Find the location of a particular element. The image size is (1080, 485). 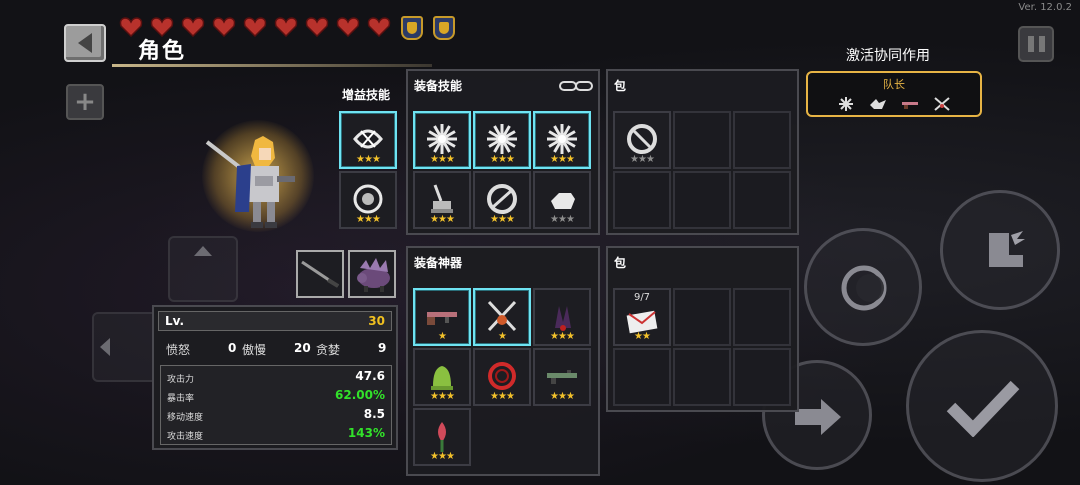

synergy-title: 激活协同作用 is located at coordinates (888, 56).